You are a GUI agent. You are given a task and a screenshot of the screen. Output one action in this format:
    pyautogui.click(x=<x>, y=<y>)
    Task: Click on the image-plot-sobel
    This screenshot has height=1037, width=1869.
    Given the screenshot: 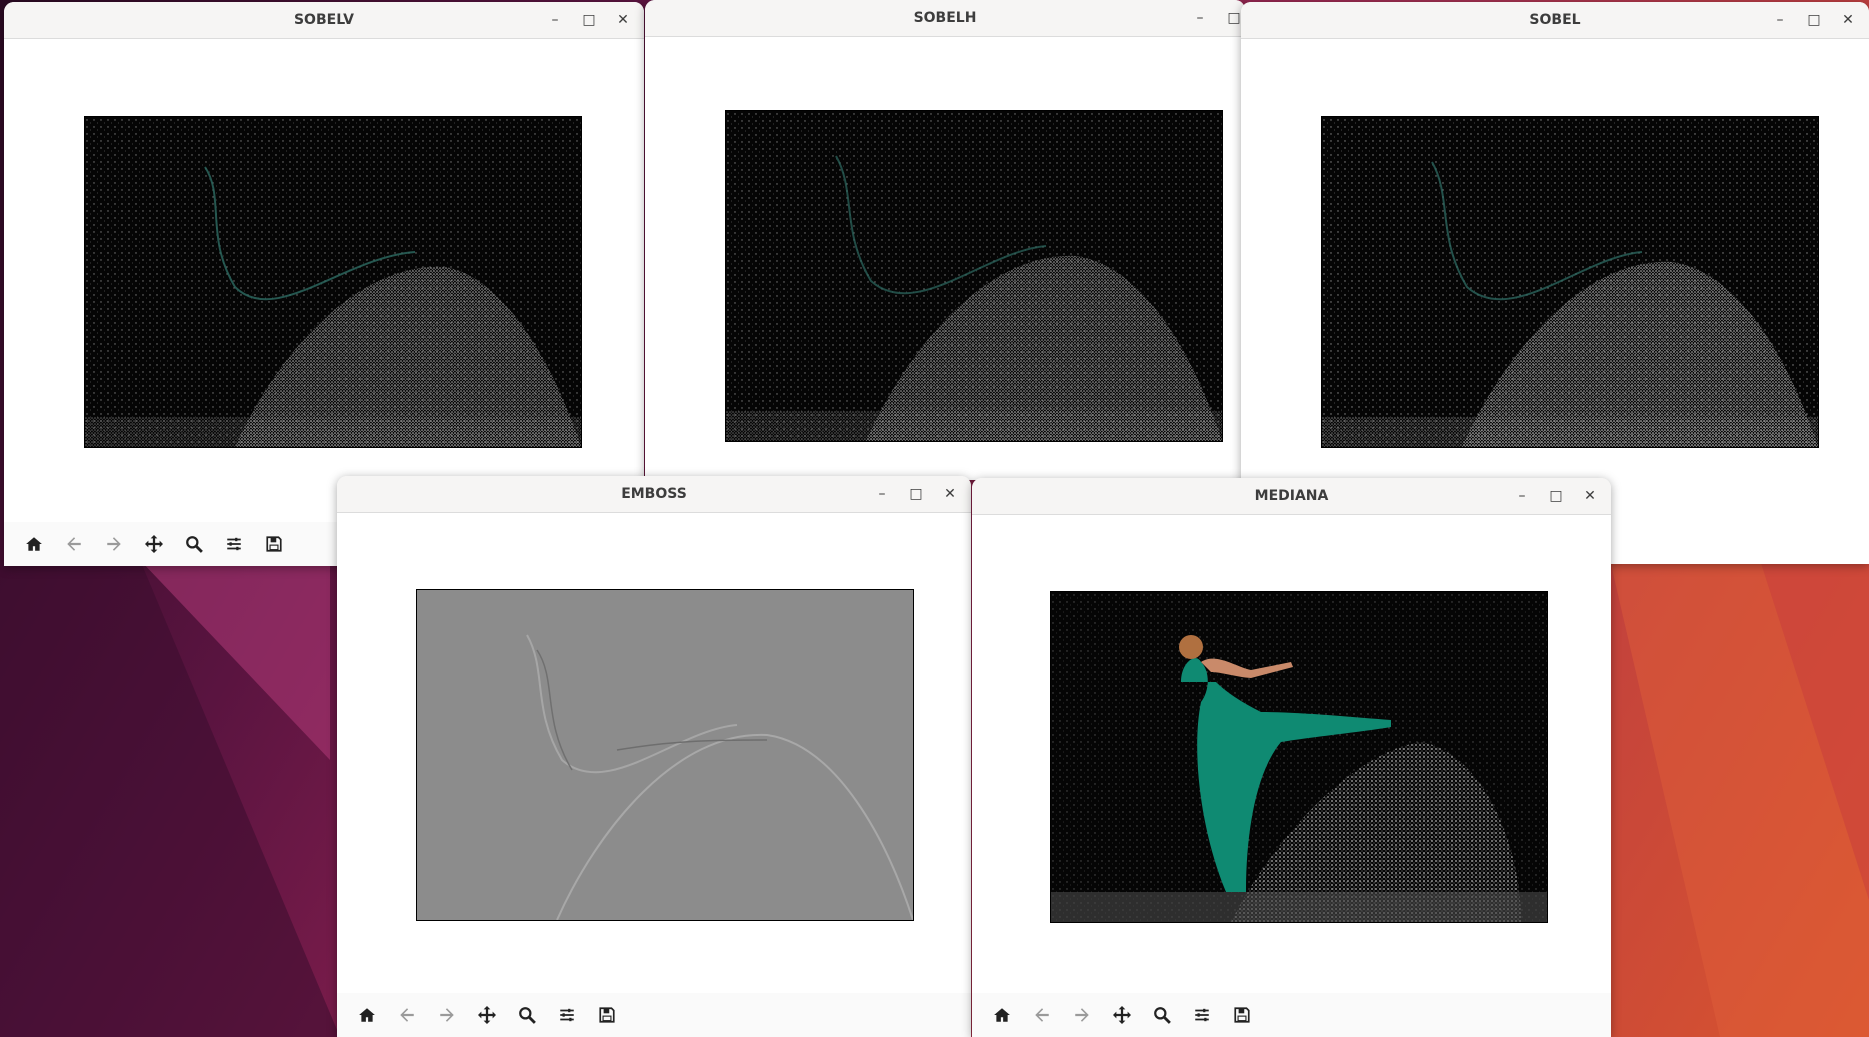 What is the action you would take?
    pyautogui.click(x=1570, y=282)
    